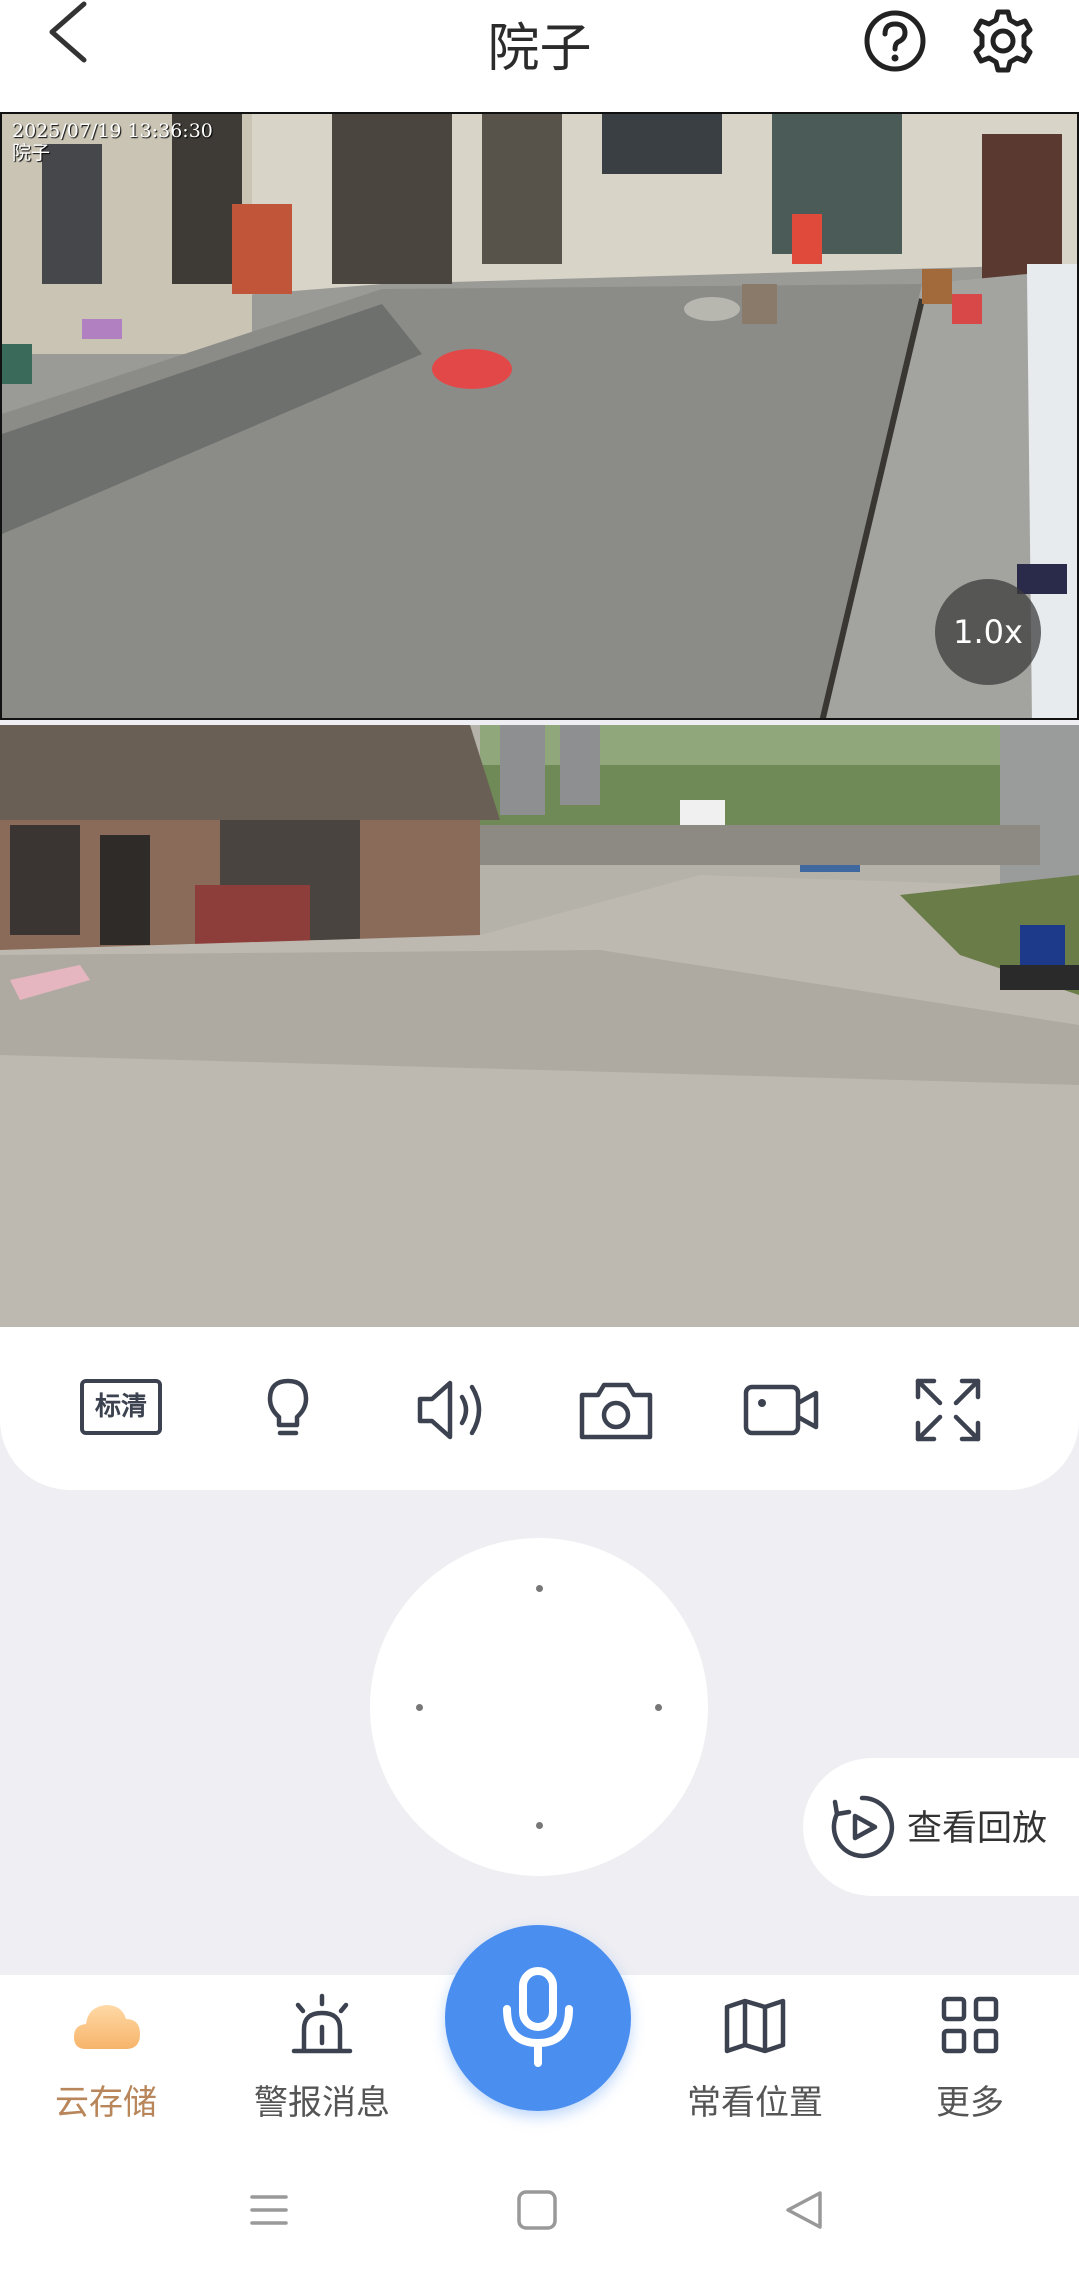  I want to click on settings-icon, so click(1003, 41).